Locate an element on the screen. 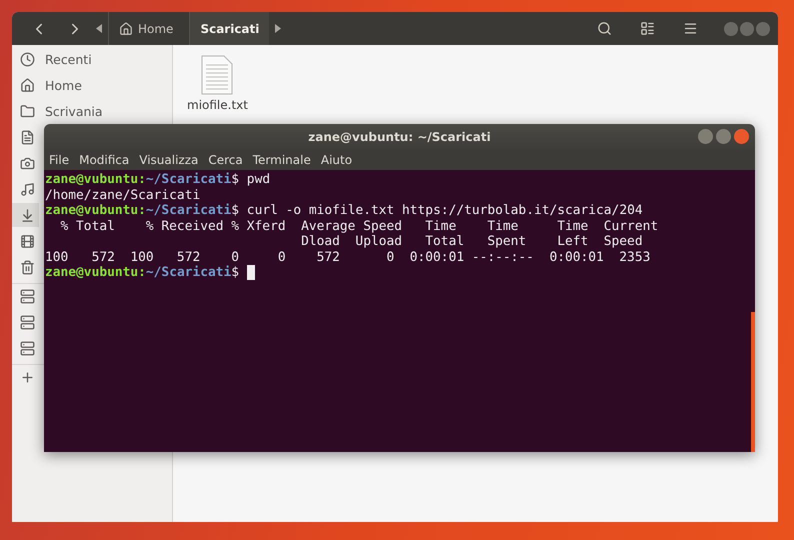 This screenshot has height=540, width=794. sidebar-label: Recenti is located at coordinates (68, 59).